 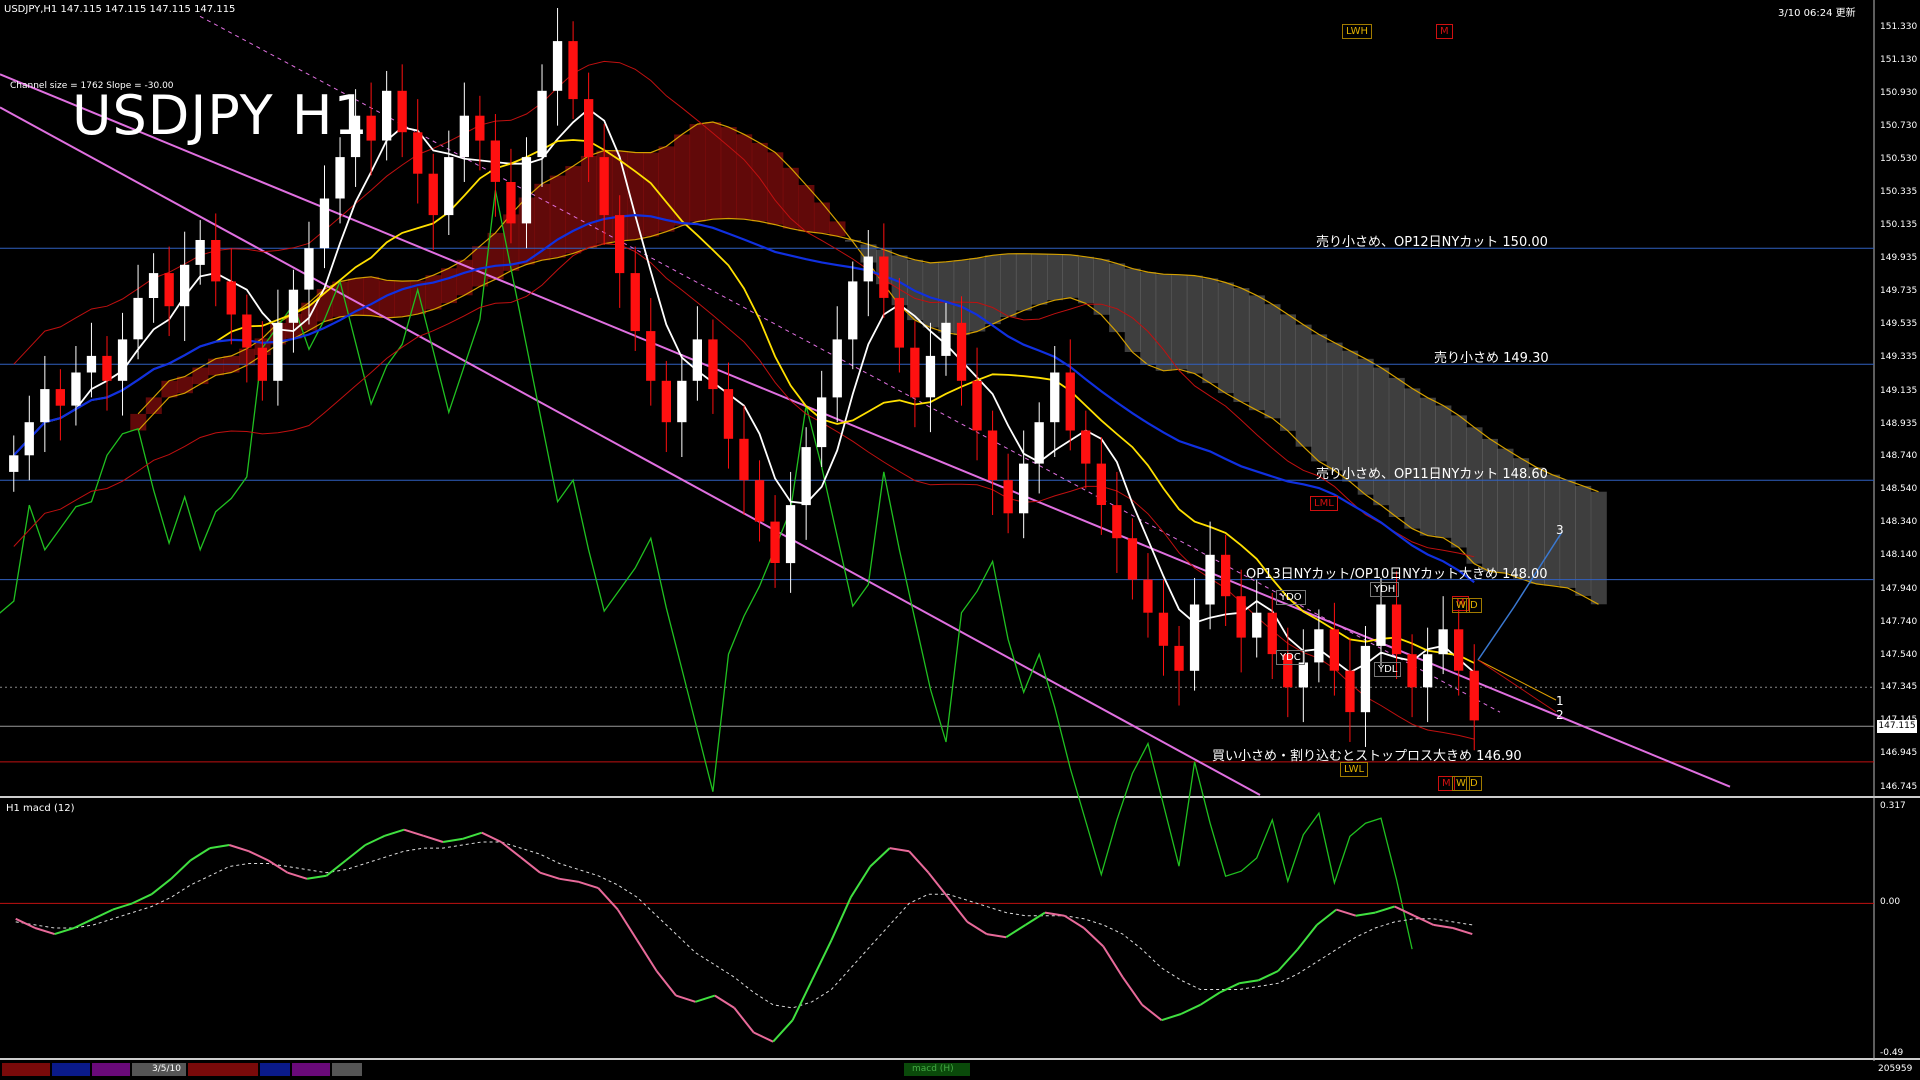 What do you see at coordinates (1432, 475) in the screenshot?
I see `price-level-label: 売り小さめ、OP11日NYカット 148.60` at bounding box center [1432, 475].